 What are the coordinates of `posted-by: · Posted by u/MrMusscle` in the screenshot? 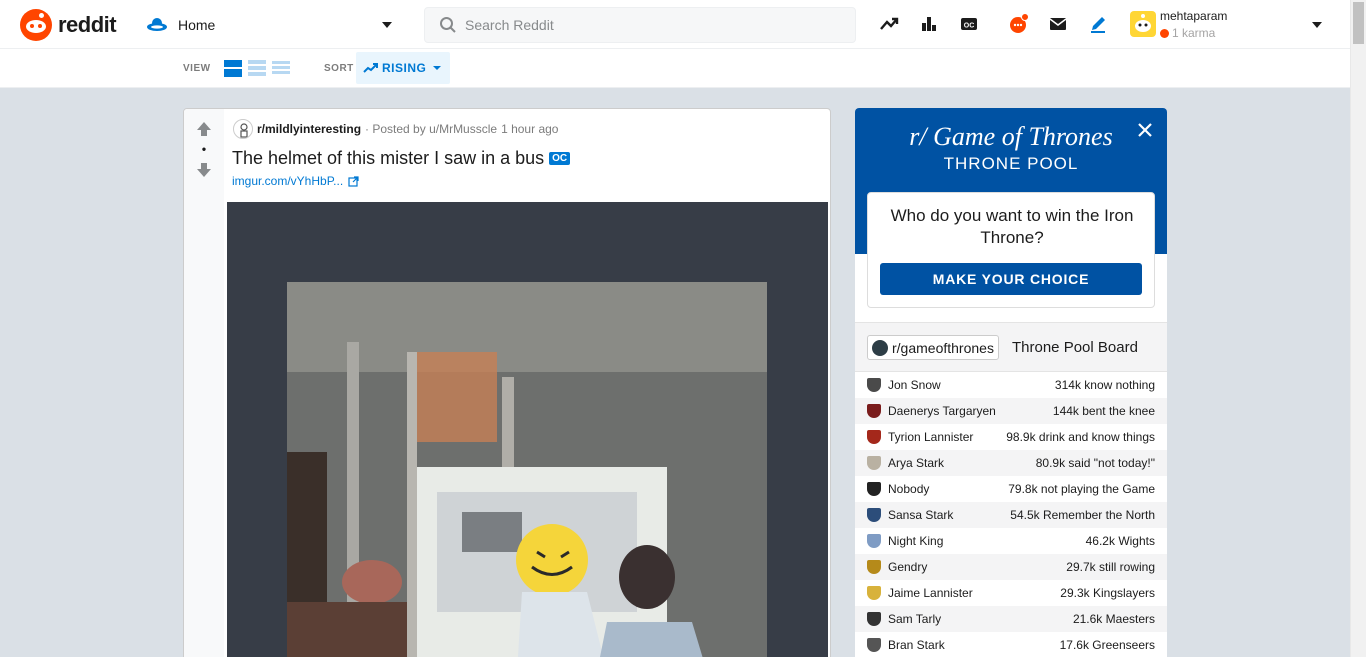 It's located at (431, 129).